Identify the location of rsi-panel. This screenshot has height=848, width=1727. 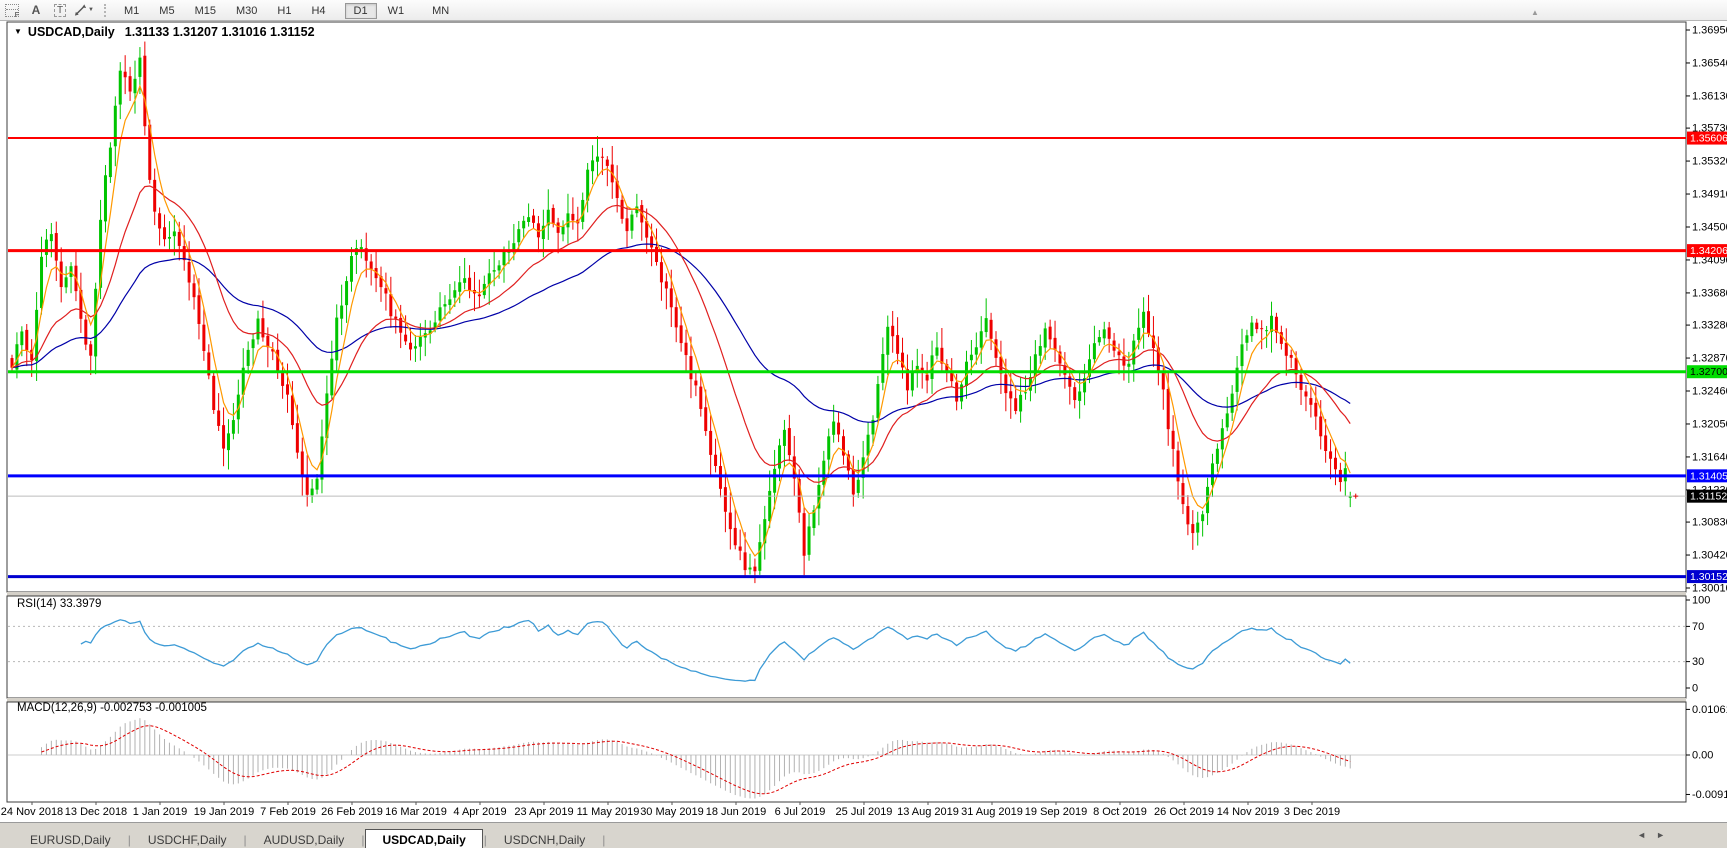
(846, 647).